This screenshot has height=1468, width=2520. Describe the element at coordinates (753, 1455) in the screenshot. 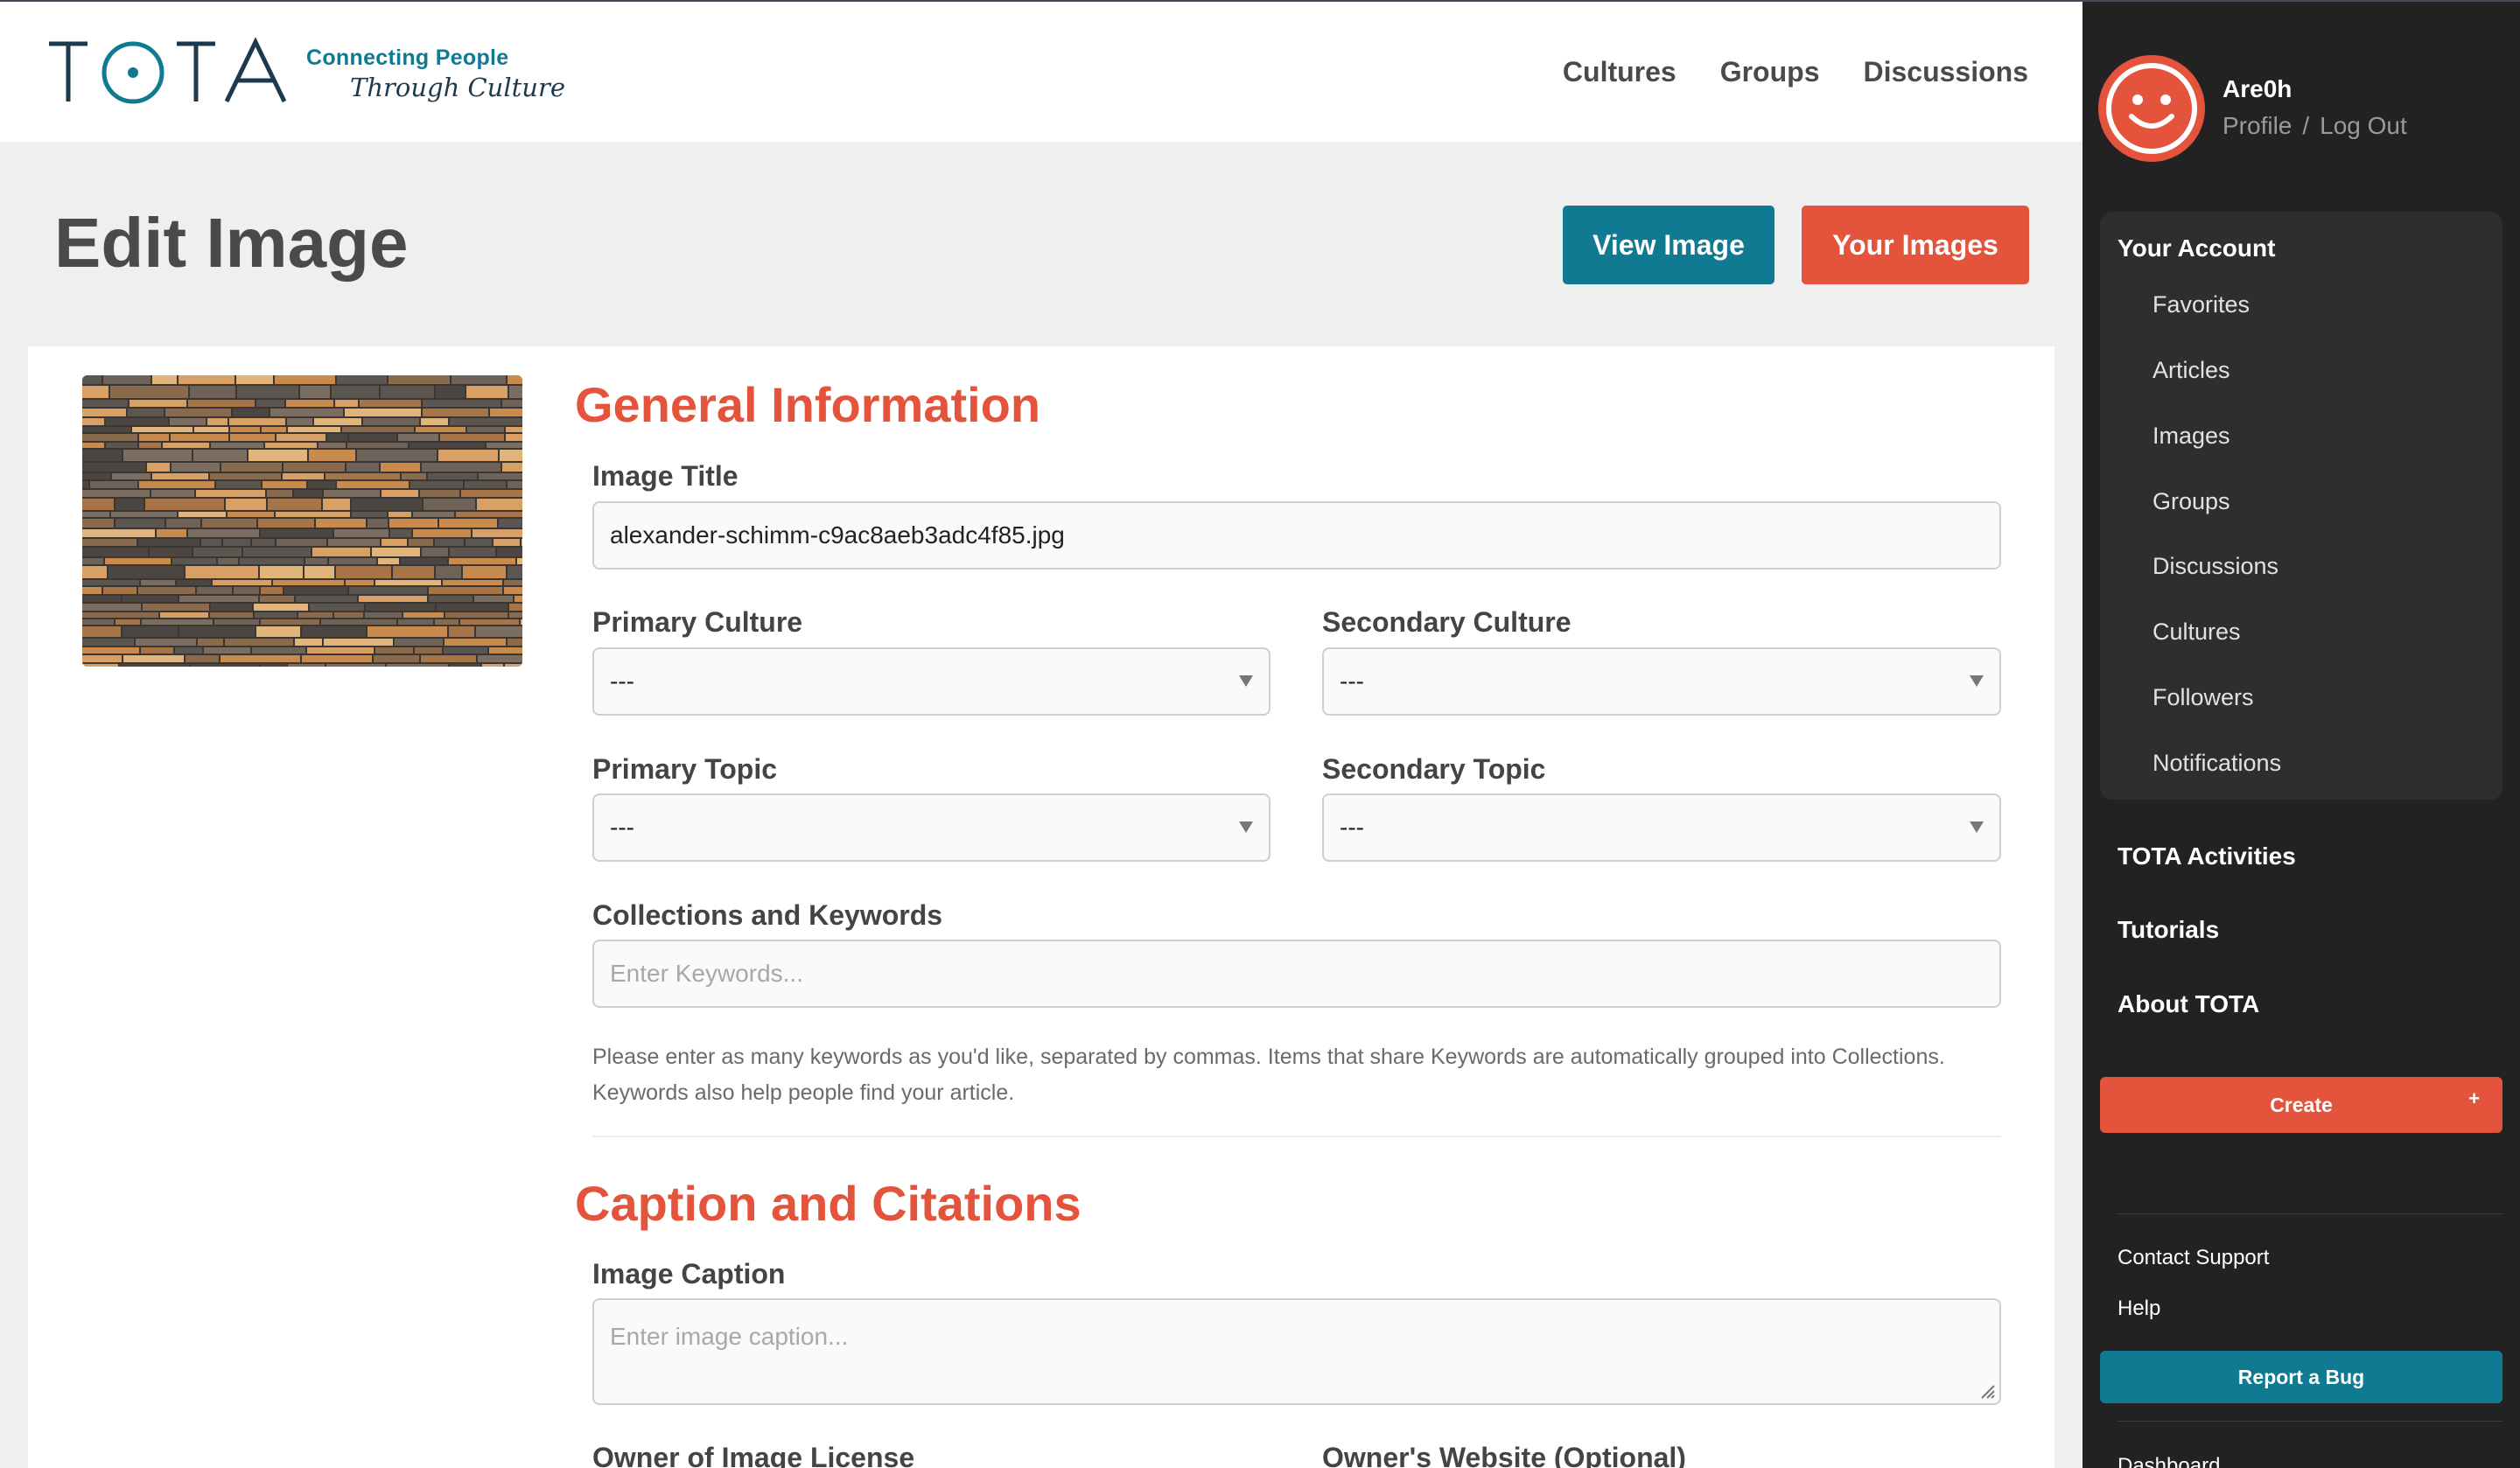

I see `owner-license-label: Owner of Image License` at that location.